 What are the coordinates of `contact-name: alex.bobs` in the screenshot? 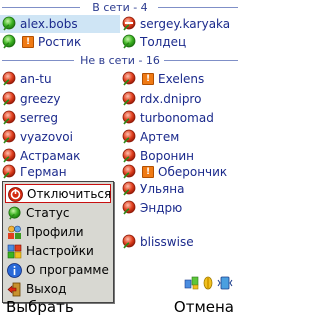 It's located at (49, 24).